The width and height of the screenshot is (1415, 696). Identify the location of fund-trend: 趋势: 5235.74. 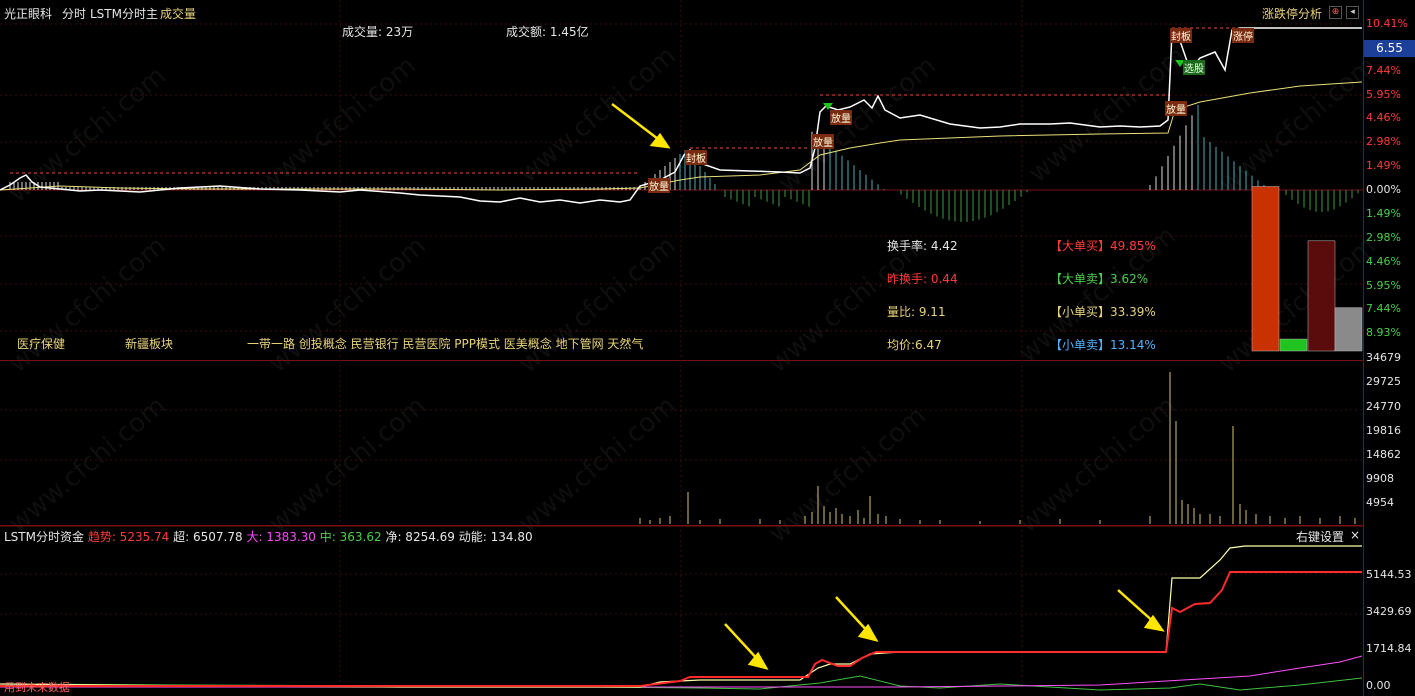
(128, 537).